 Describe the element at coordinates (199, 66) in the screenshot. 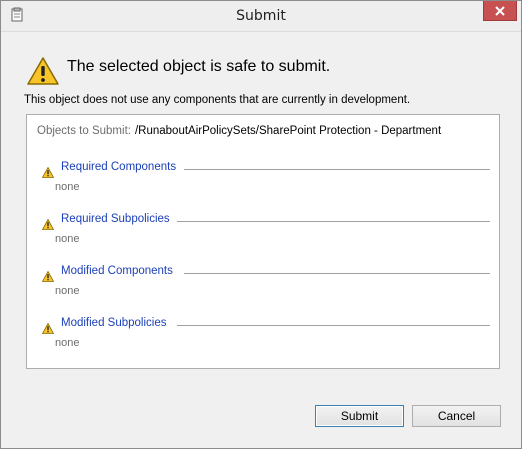

I see `headline: The selected object is safe to submit.` at that location.